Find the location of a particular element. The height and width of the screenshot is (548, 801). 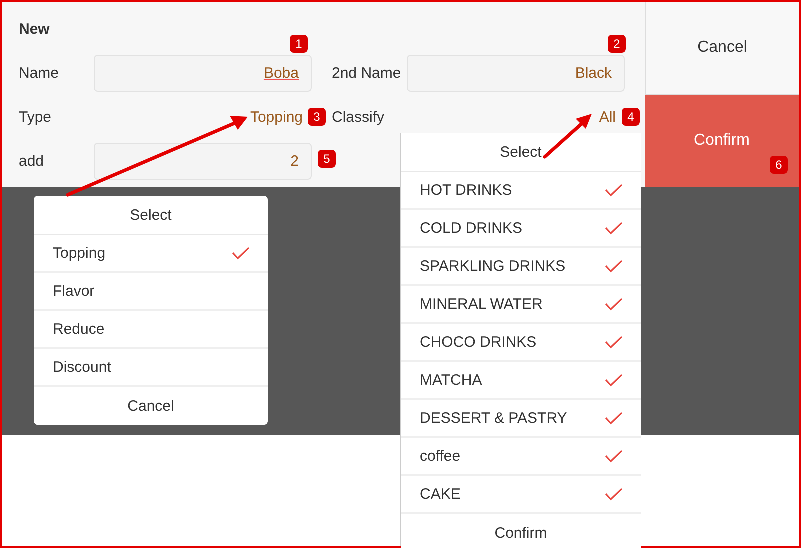

picker-option: DESSERT & PASTRY is located at coordinates (521, 419).